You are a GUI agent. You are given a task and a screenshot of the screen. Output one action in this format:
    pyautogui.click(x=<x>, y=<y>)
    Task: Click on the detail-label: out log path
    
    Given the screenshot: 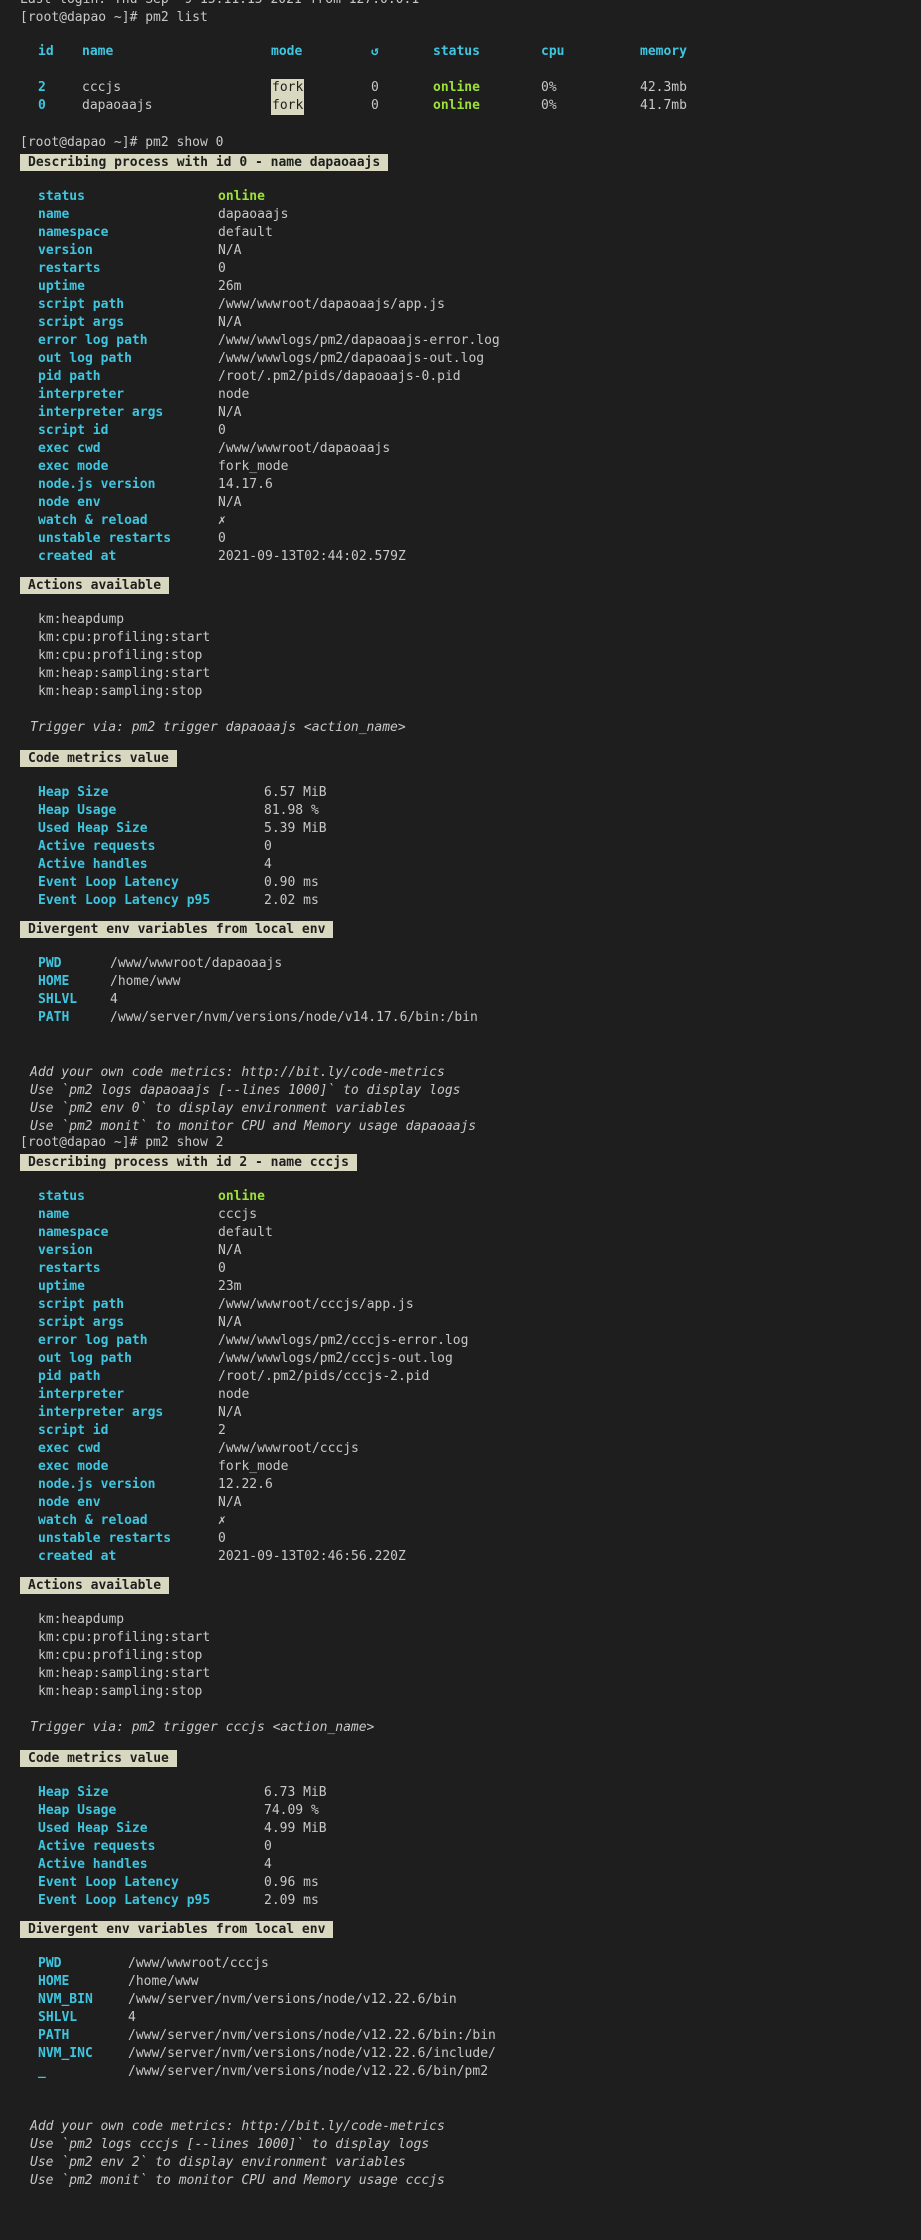 What is the action you would take?
    pyautogui.click(x=85, y=1358)
    